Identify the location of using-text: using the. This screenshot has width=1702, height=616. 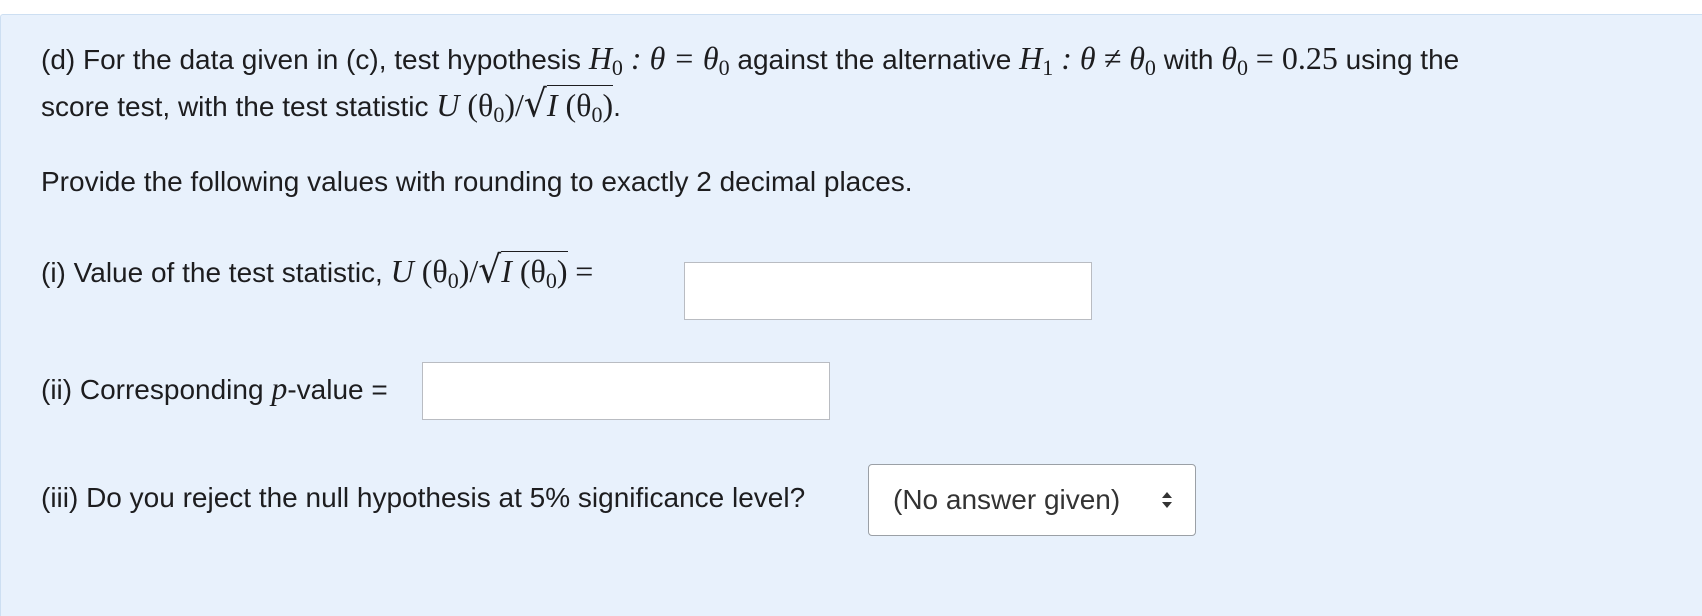
(1402, 59).